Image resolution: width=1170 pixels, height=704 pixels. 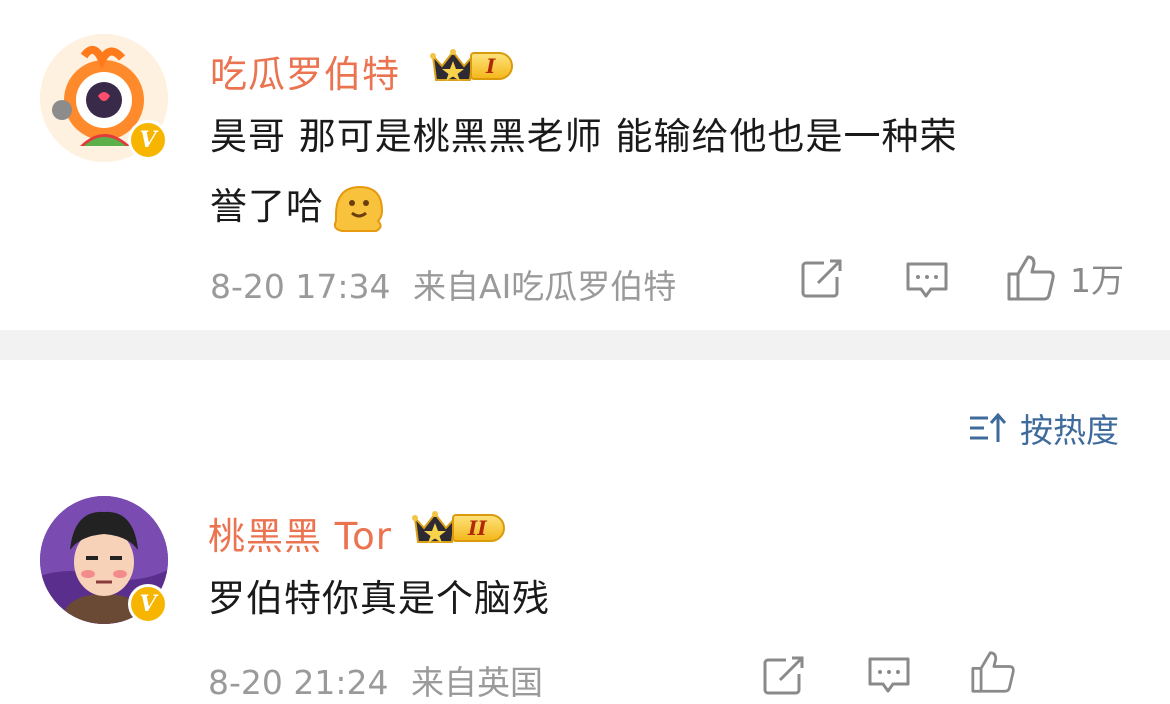 What do you see at coordinates (585, 345) in the screenshot?
I see `section-divider` at bounding box center [585, 345].